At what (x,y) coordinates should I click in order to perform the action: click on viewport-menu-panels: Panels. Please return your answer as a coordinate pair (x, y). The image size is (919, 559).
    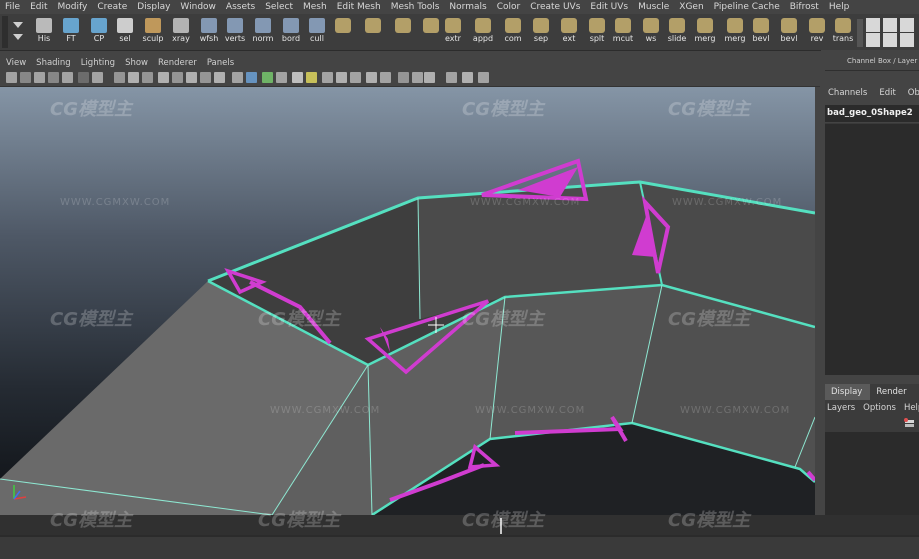
    Looking at the image, I should click on (219, 63).